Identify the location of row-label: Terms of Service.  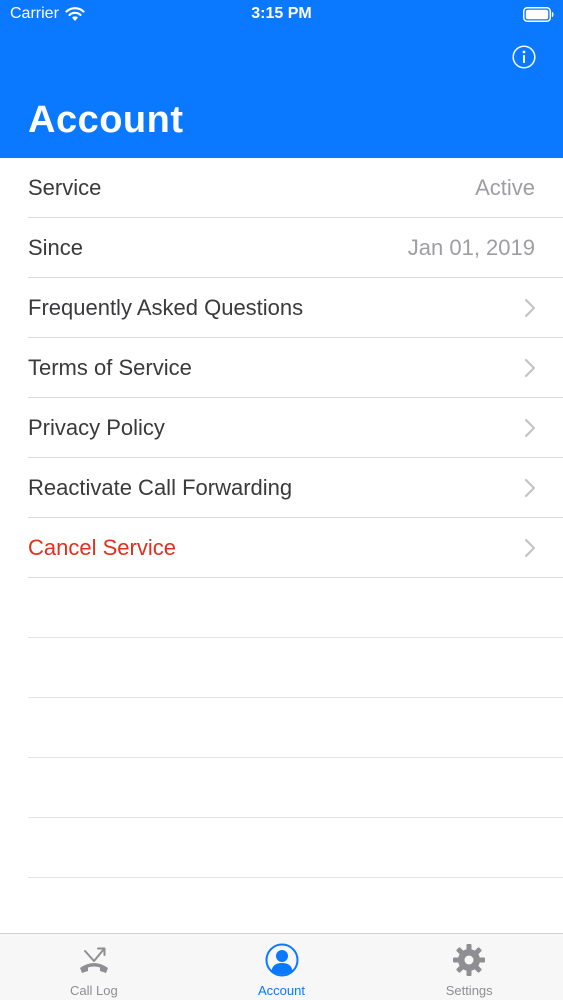
(110, 367).